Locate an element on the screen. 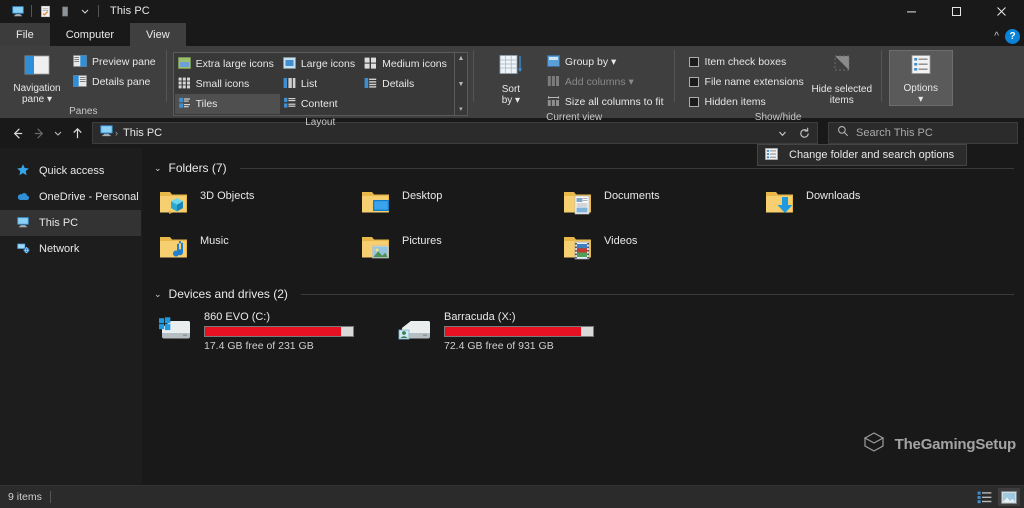  sidebar-item-label: OneDrive - Personal is located at coordinates (89, 197).